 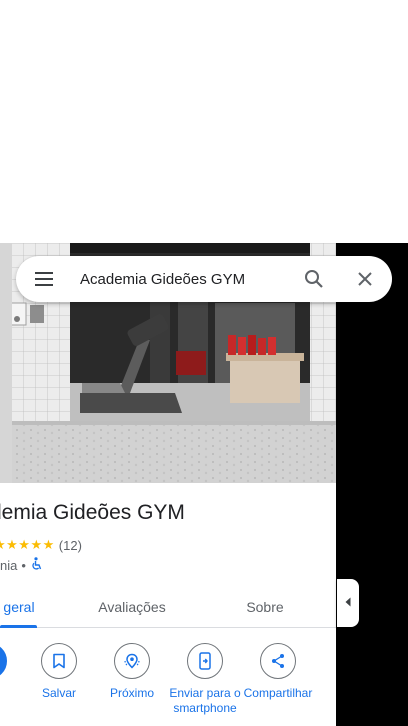 I want to click on place-tabs: geral Avaliações Sobre, so click(x=168, y=606).